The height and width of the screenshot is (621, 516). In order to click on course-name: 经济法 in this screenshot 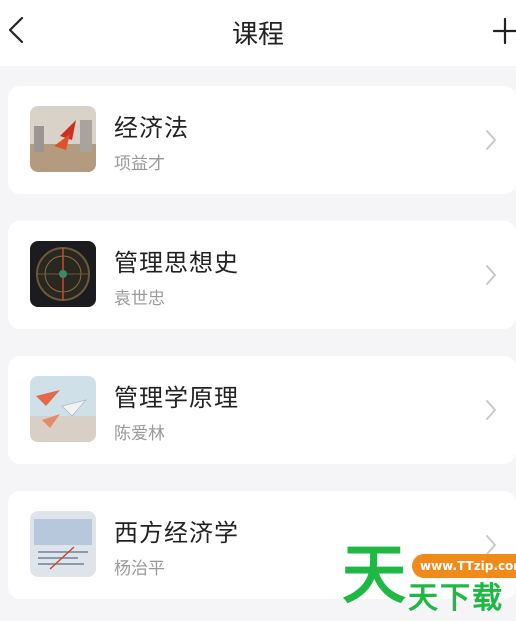, I will do `click(151, 128)`.